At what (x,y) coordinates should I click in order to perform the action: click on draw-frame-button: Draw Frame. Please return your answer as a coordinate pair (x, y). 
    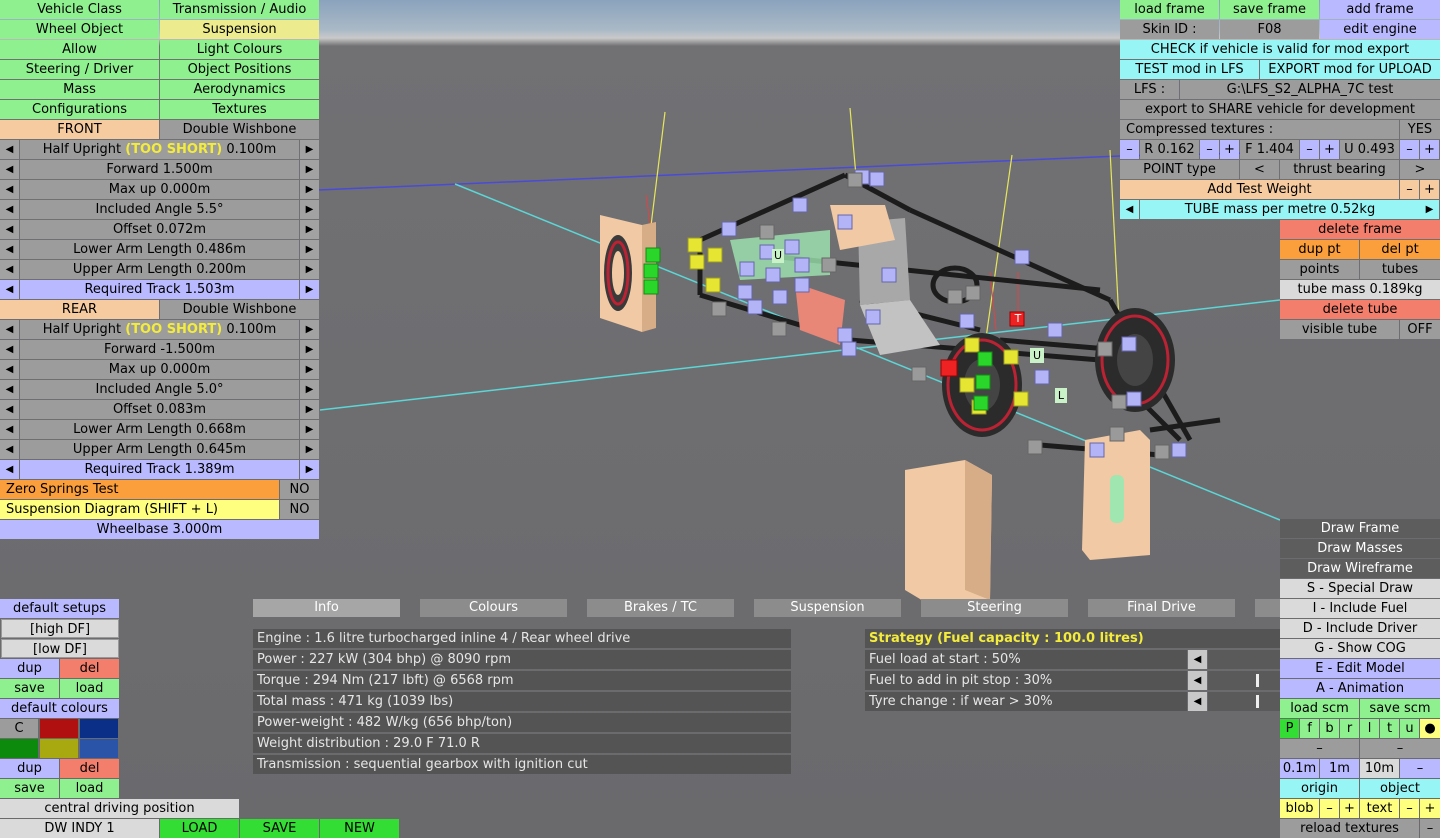
    Looking at the image, I should click on (1360, 528).